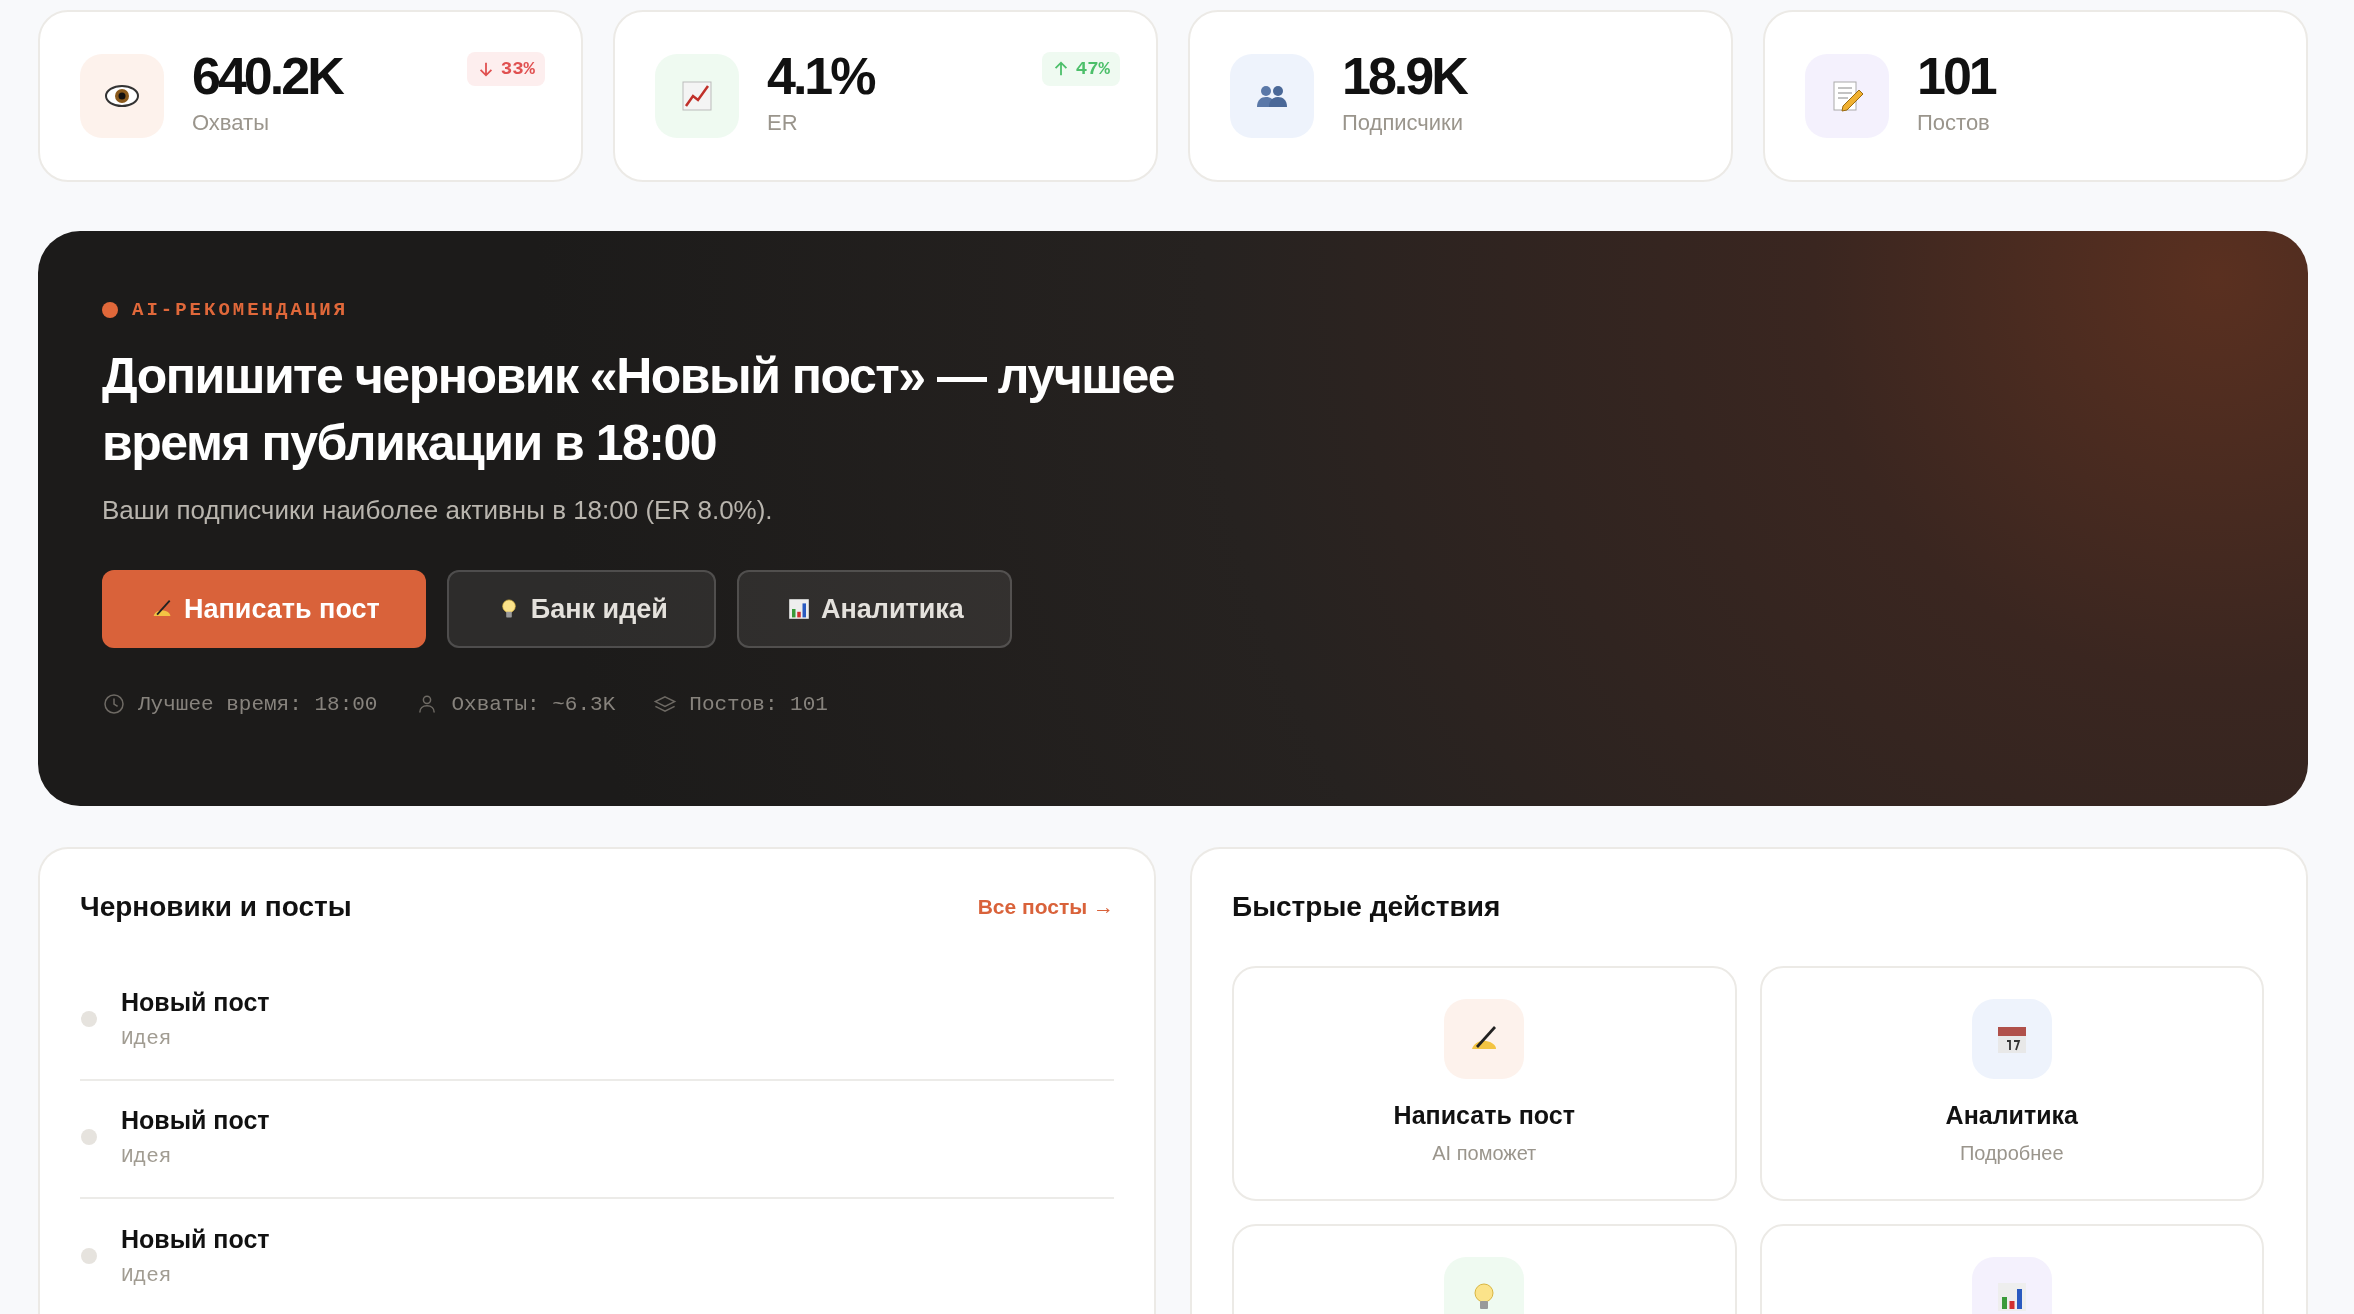  What do you see at coordinates (820, 77) in the screenshot?
I see `stat-value: 4.1%` at bounding box center [820, 77].